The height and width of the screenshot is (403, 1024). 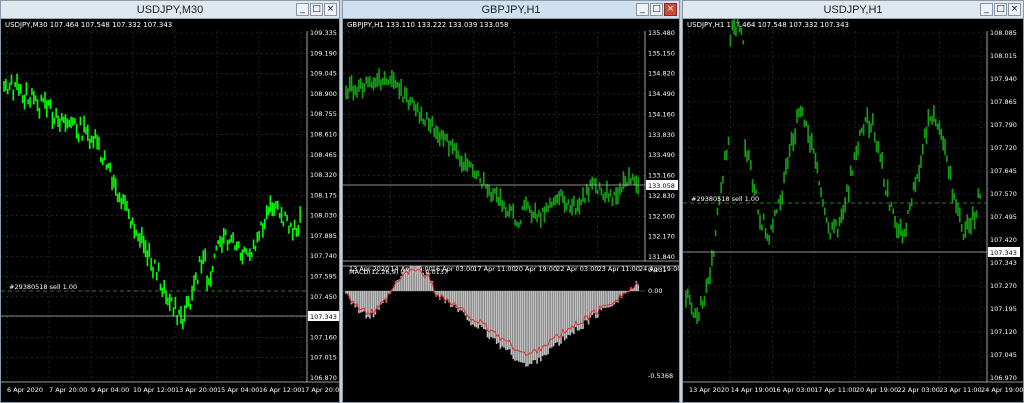 What do you see at coordinates (323, 195) in the screenshot?
I see `y-tick-label: 108.175` at bounding box center [323, 195].